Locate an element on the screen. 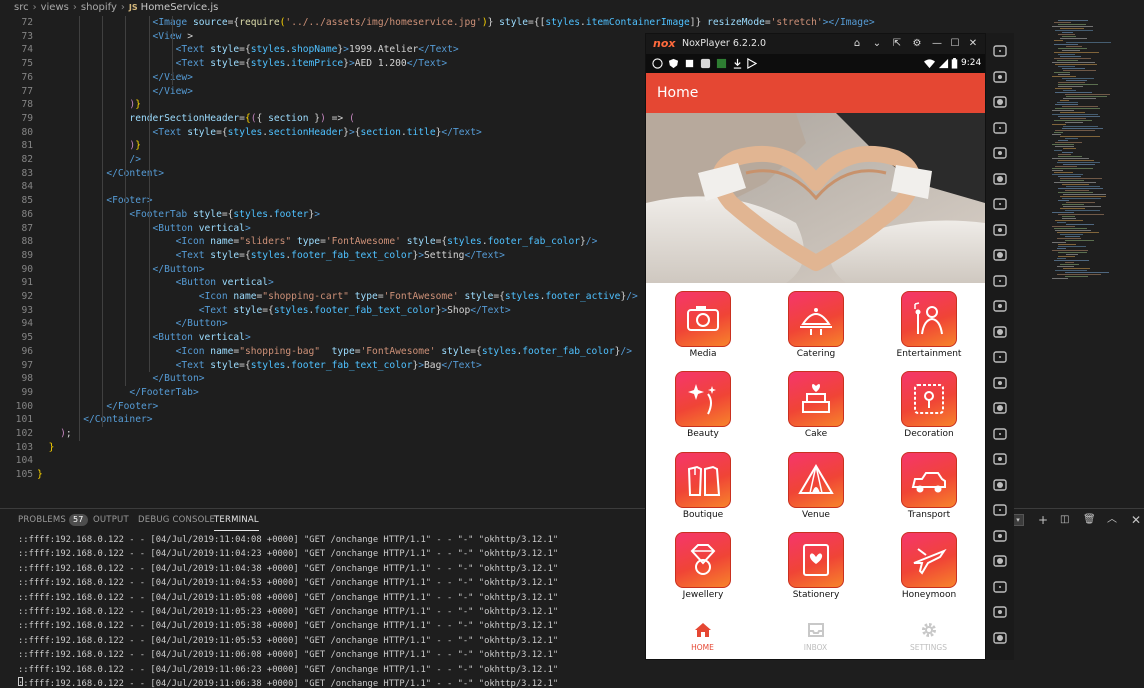 The image size is (1144, 688). loading-icon is located at coordinates (1000, 459).